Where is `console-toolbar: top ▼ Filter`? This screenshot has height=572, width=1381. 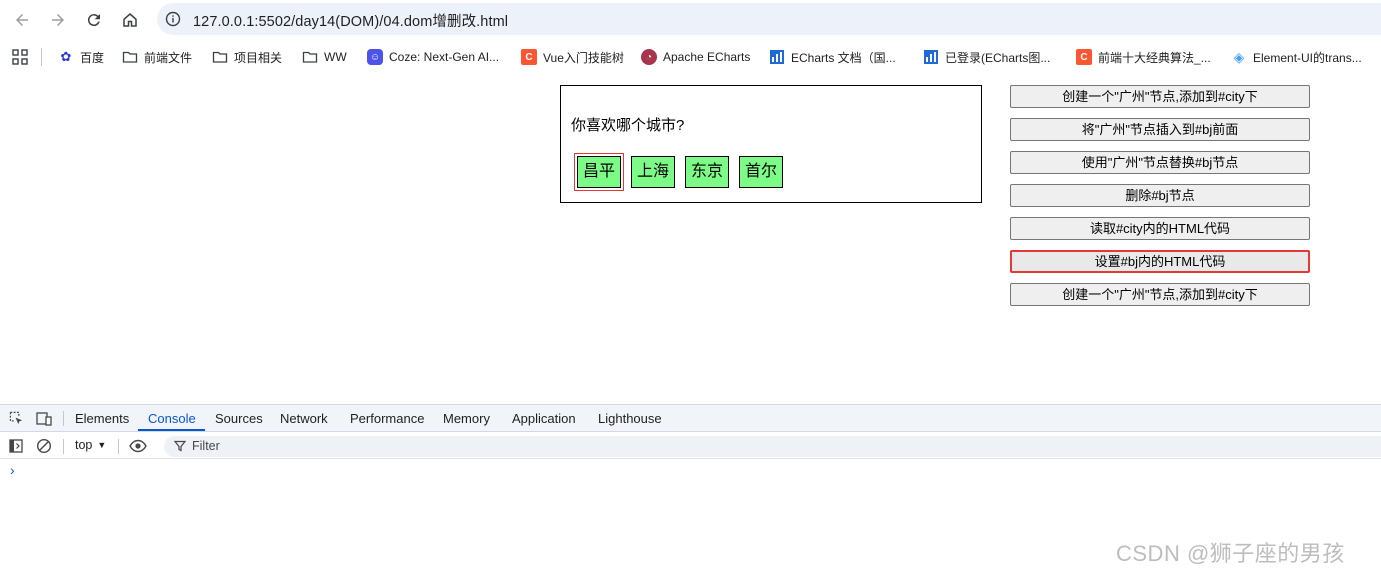 console-toolbar: top ▼ Filter is located at coordinates (690, 446).